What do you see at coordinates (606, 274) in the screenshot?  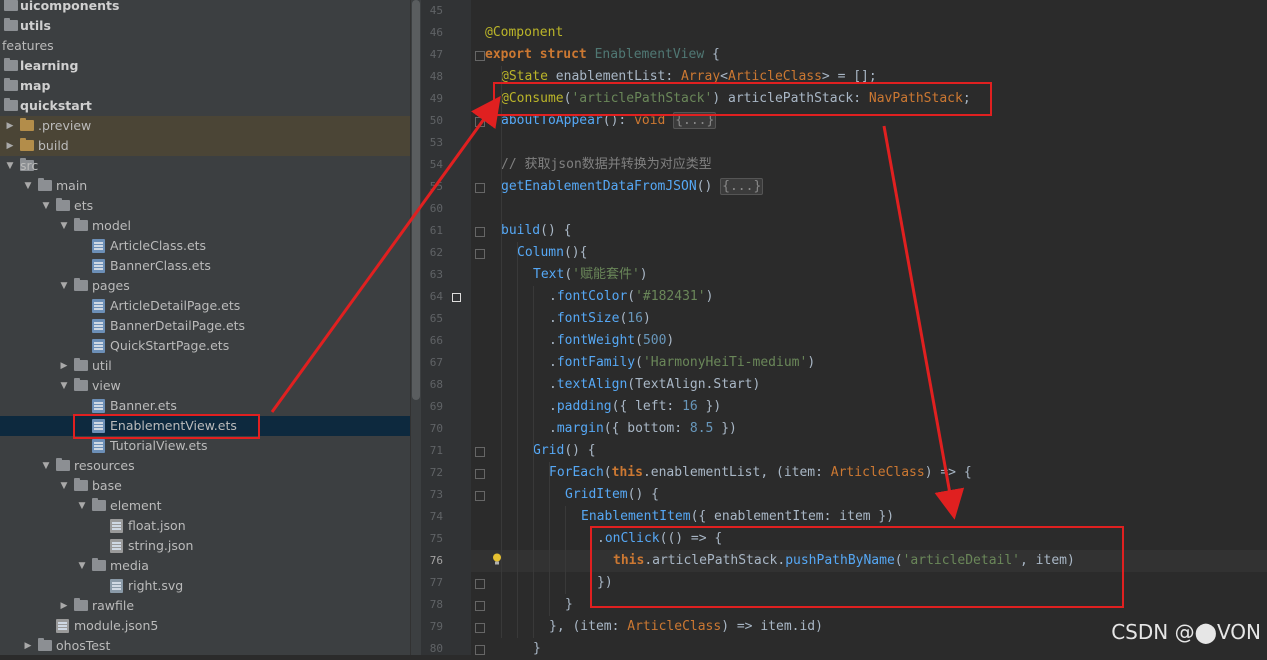 I see `code-token: '赋能套件'` at bounding box center [606, 274].